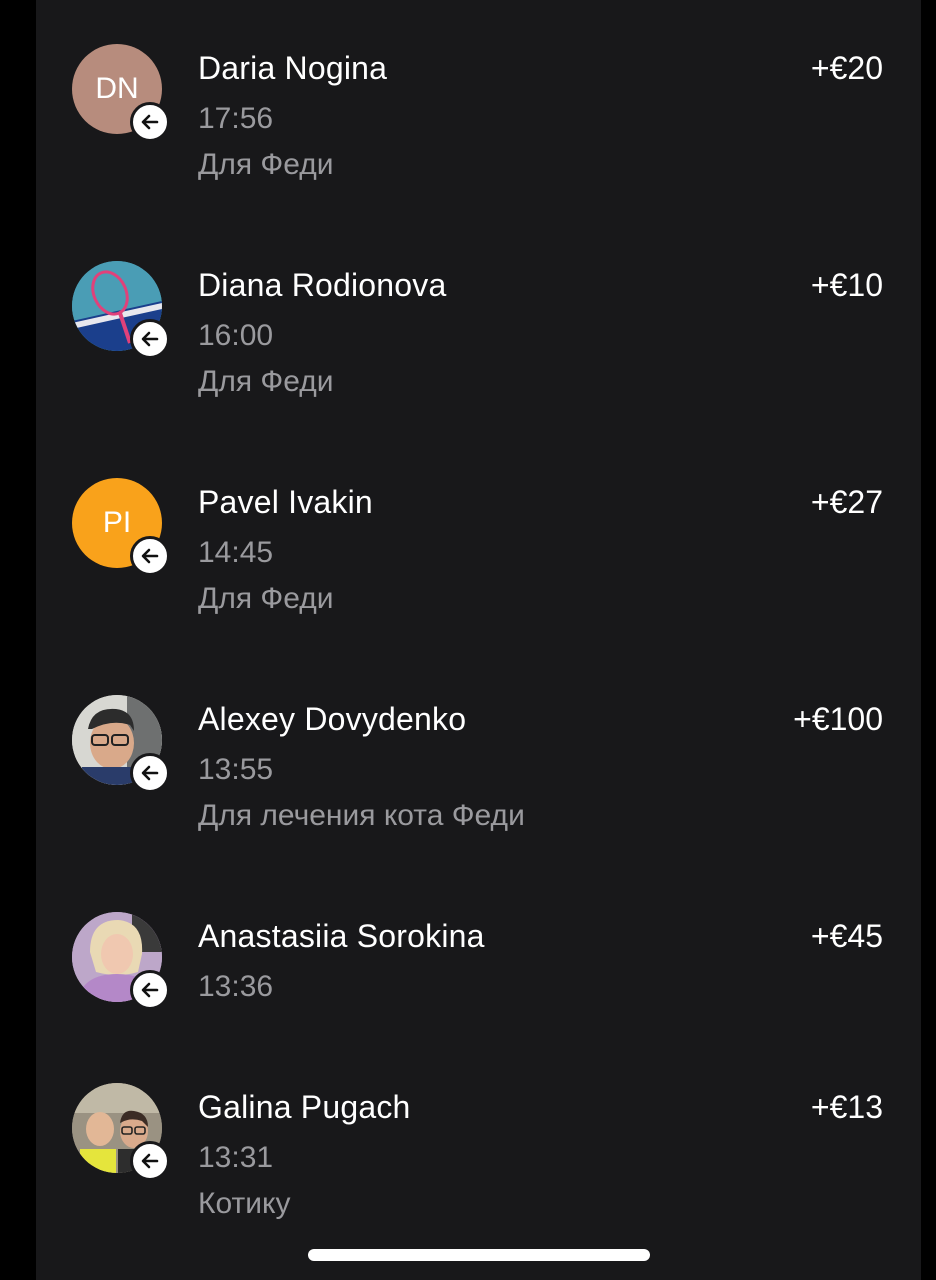  Describe the element at coordinates (236, 1157) in the screenshot. I see `transaction-time: 13:31` at that location.